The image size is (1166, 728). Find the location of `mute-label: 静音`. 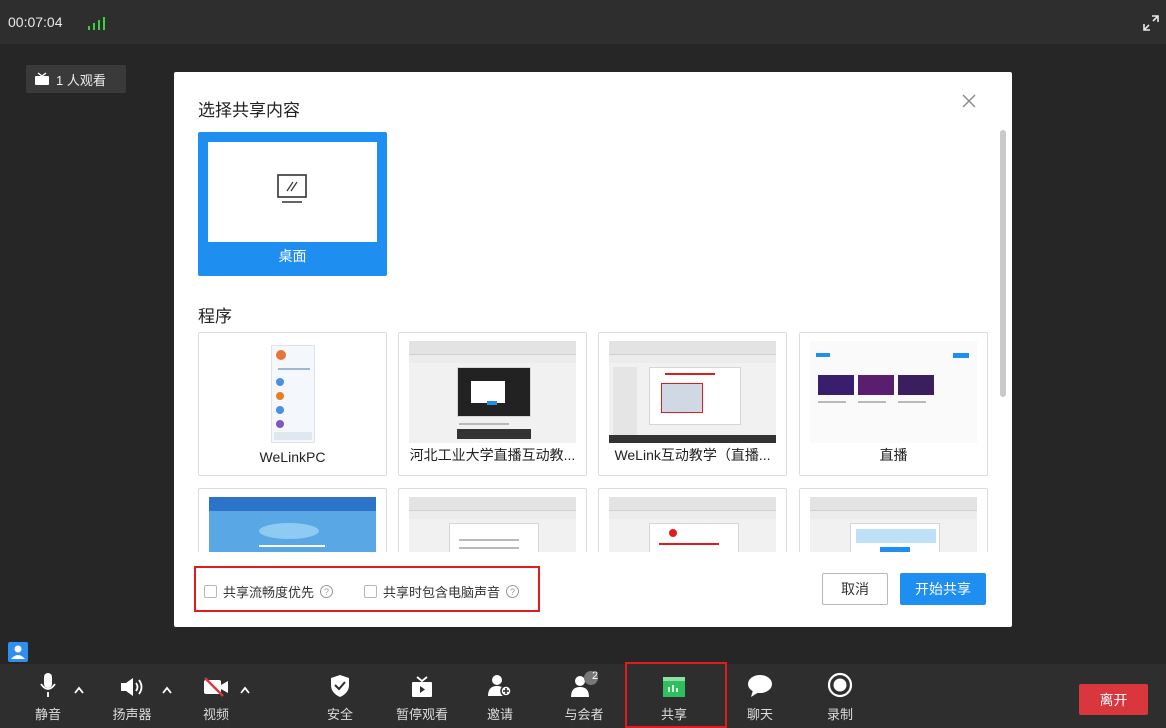

mute-label: 静音 is located at coordinates (47, 714).